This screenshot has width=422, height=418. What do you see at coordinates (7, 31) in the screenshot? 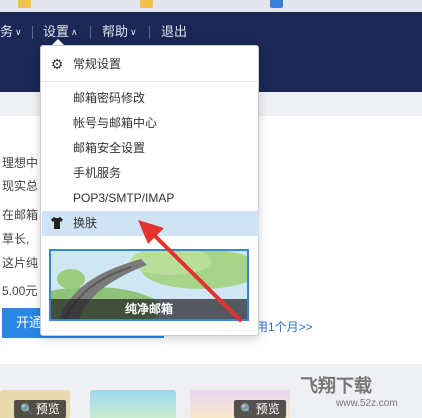
I see `nav-item-label: 务` at bounding box center [7, 31].